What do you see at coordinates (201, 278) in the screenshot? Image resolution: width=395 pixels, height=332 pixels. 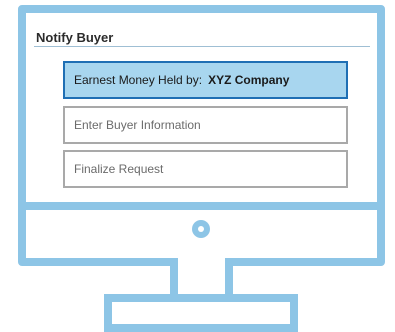 I see `monitor-stand-neck` at bounding box center [201, 278].